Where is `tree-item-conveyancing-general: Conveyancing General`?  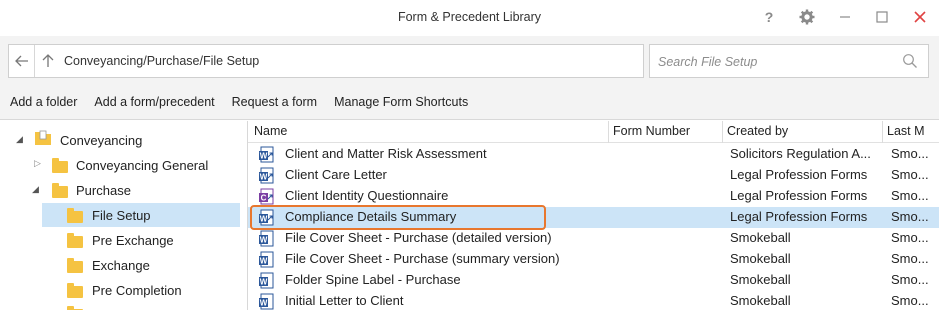
tree-item-conveyancing-general: Conveyancing General is located at coordinates (142, 165).